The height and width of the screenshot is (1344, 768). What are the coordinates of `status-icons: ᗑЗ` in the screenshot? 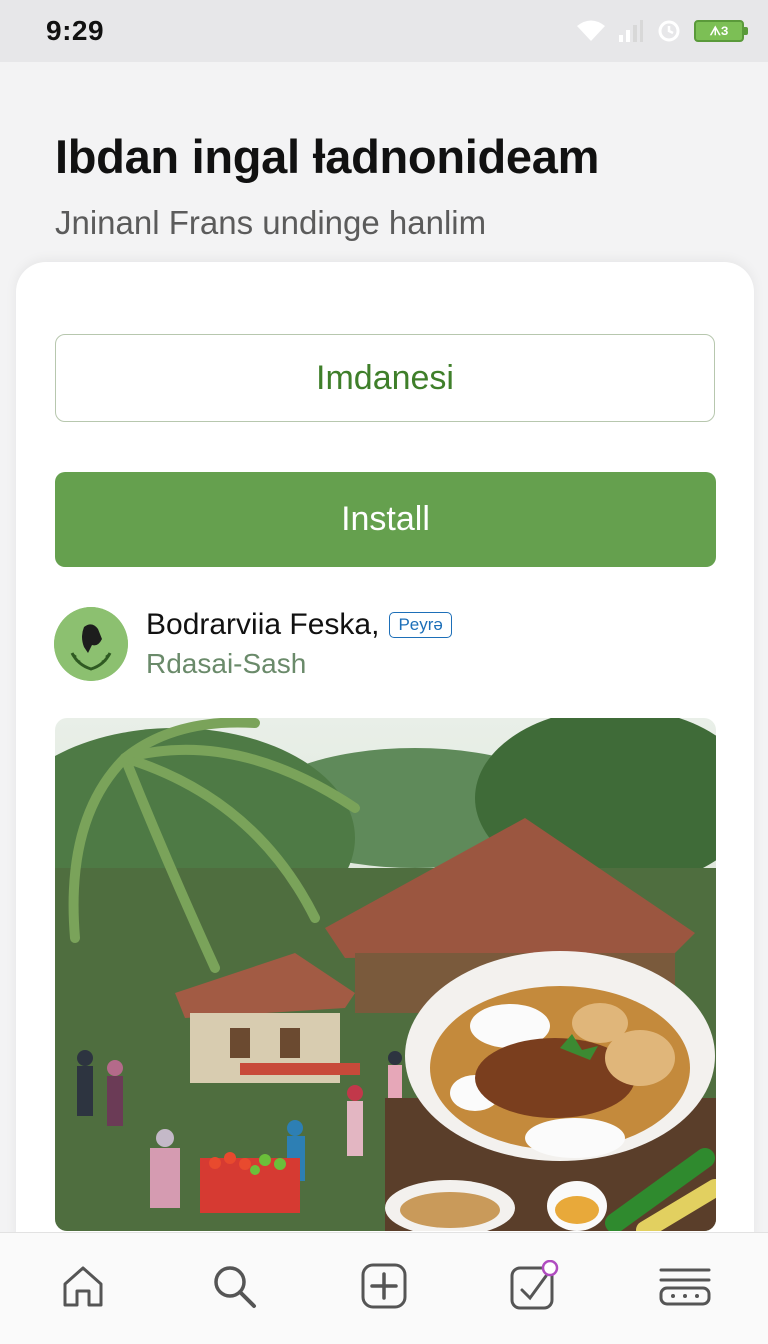 It's located at (662, 31).